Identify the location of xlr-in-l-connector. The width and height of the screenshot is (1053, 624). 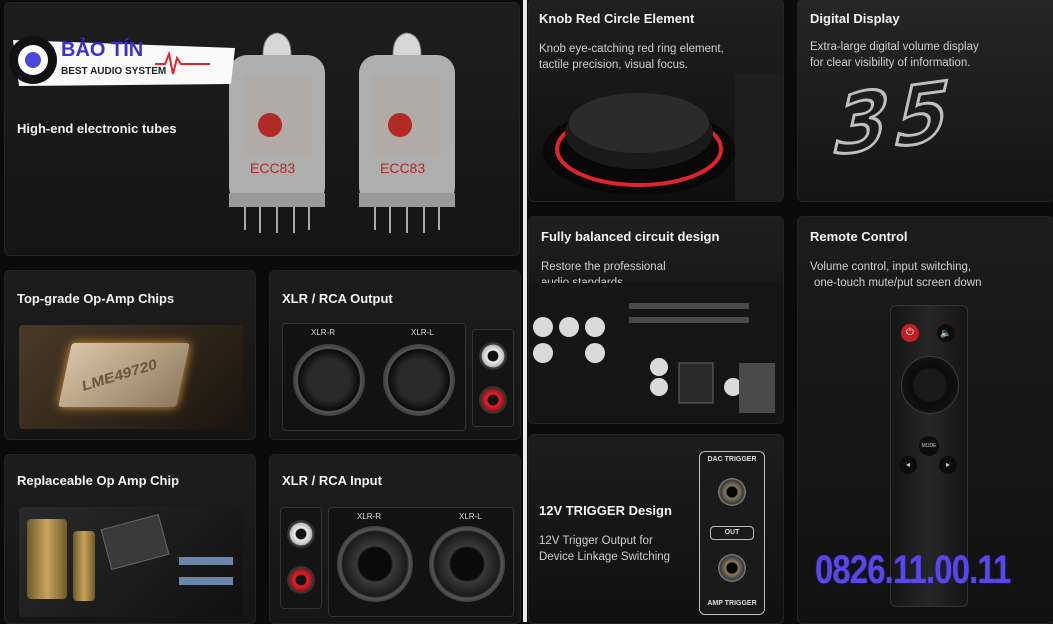
(467, 564).